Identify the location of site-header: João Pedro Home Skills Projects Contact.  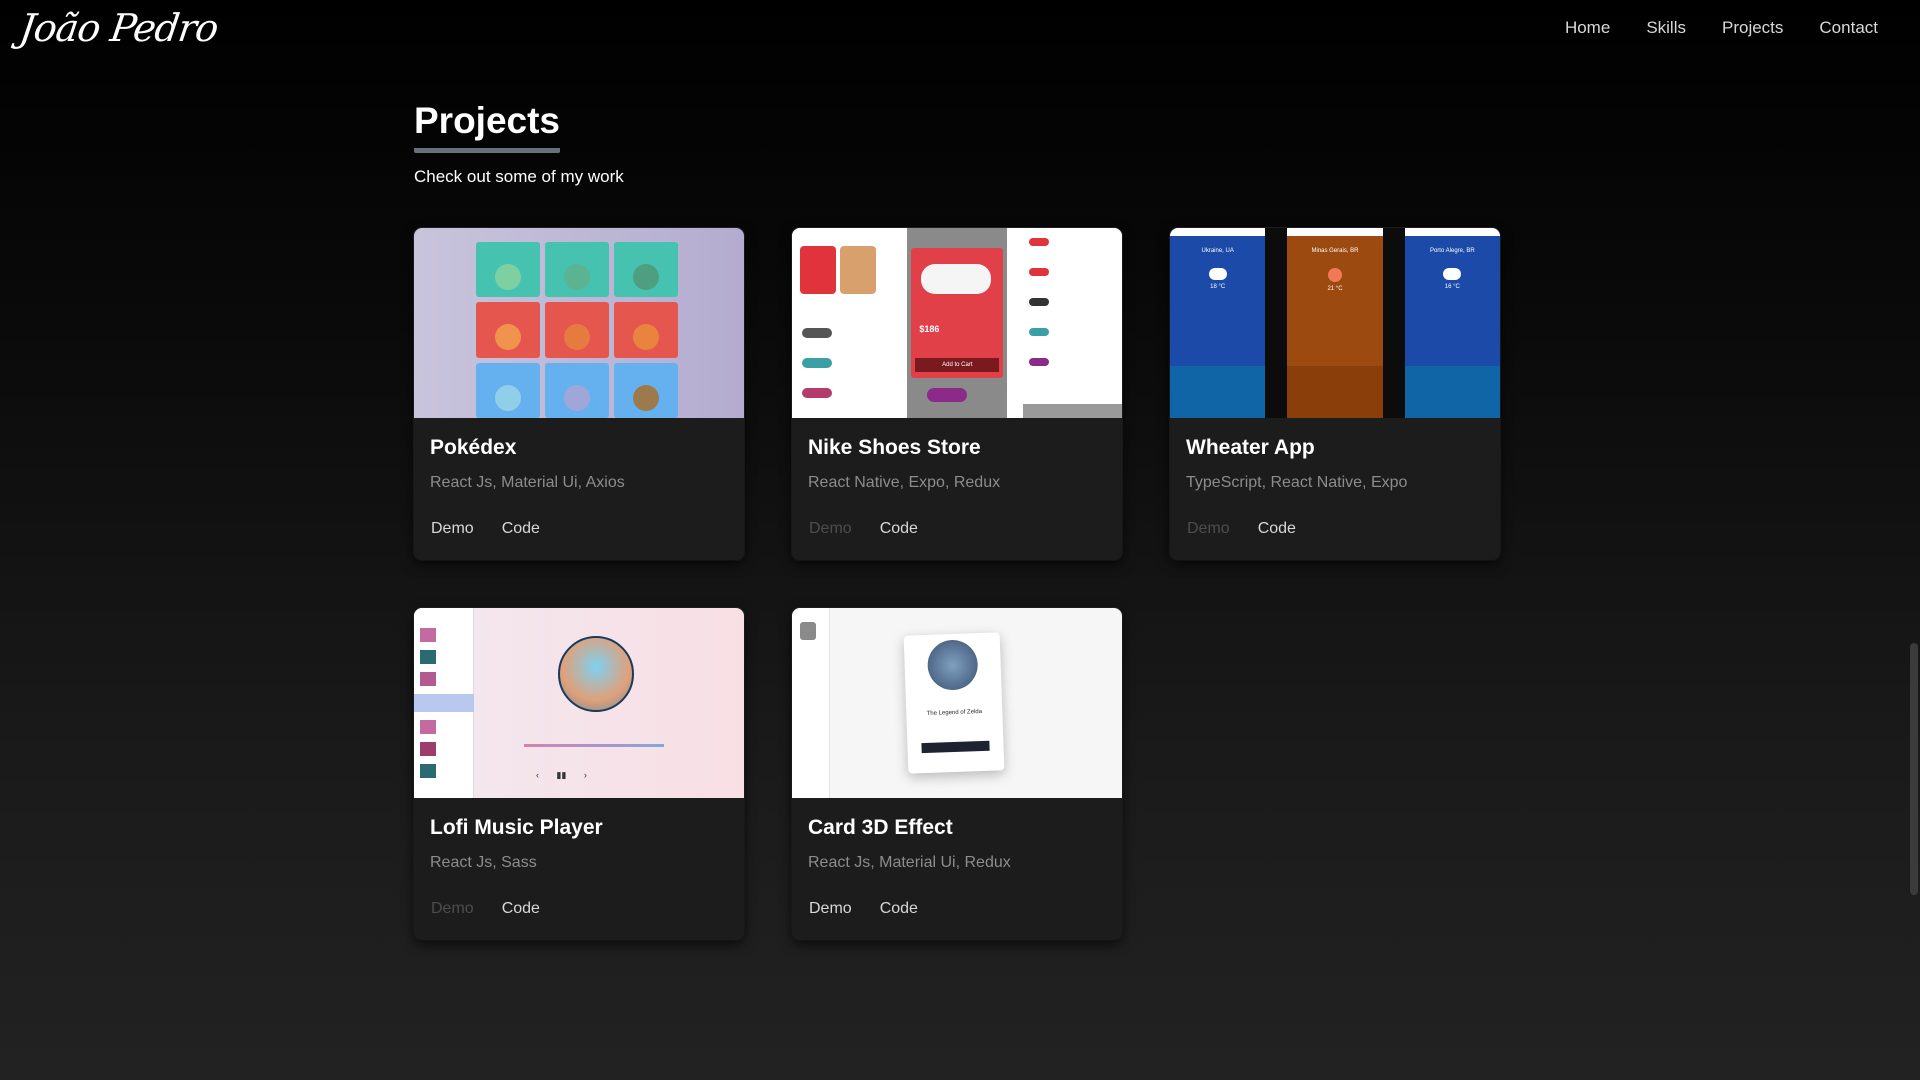
(960, 35).